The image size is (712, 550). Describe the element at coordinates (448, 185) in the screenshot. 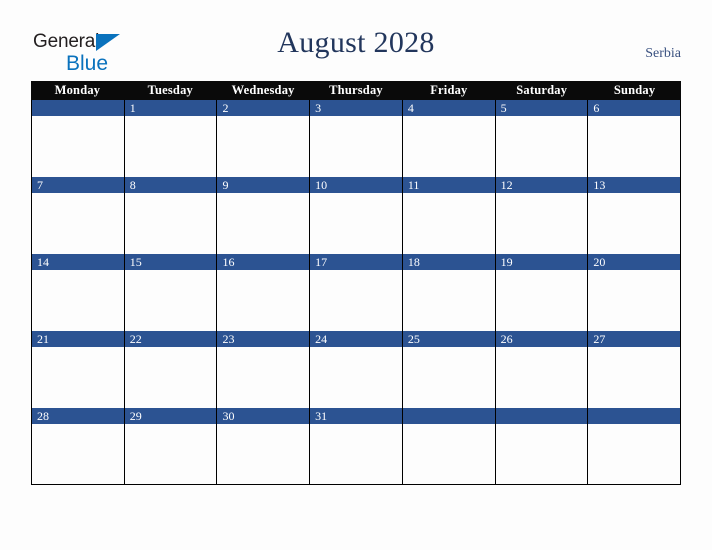

I see `day-number-band: 11` at that location.